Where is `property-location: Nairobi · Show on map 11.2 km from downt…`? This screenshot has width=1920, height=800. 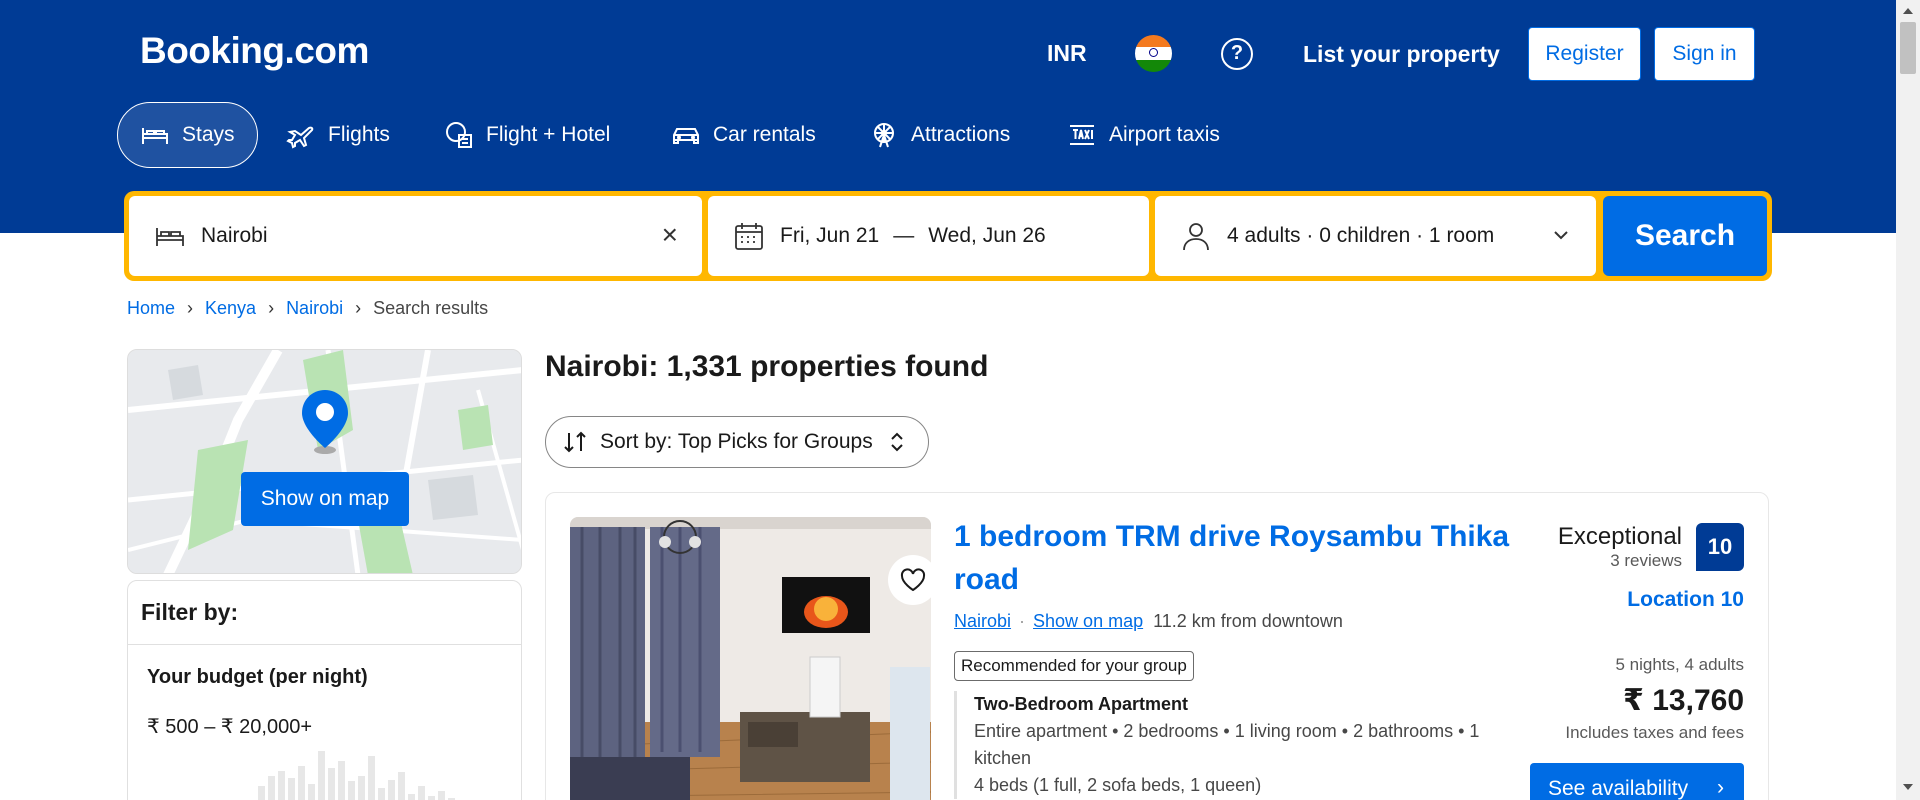 property-location: Nairobi · Show on map 11.2 km from downt… is located at coordinates (1148, 621).